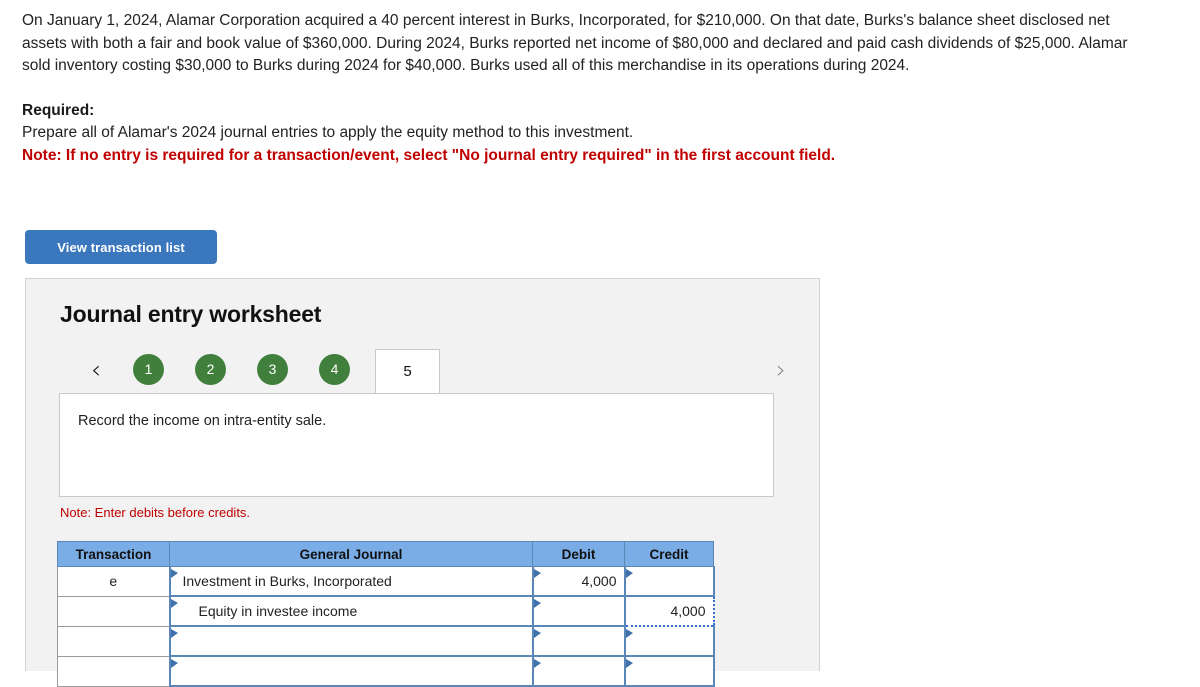 The height and width of the screenshot is (687, 1200). Describe the element at coordinates (202, 421) in the screenshot. I see `entry-description-text: Record the income on intra-entity sale.` at that location.